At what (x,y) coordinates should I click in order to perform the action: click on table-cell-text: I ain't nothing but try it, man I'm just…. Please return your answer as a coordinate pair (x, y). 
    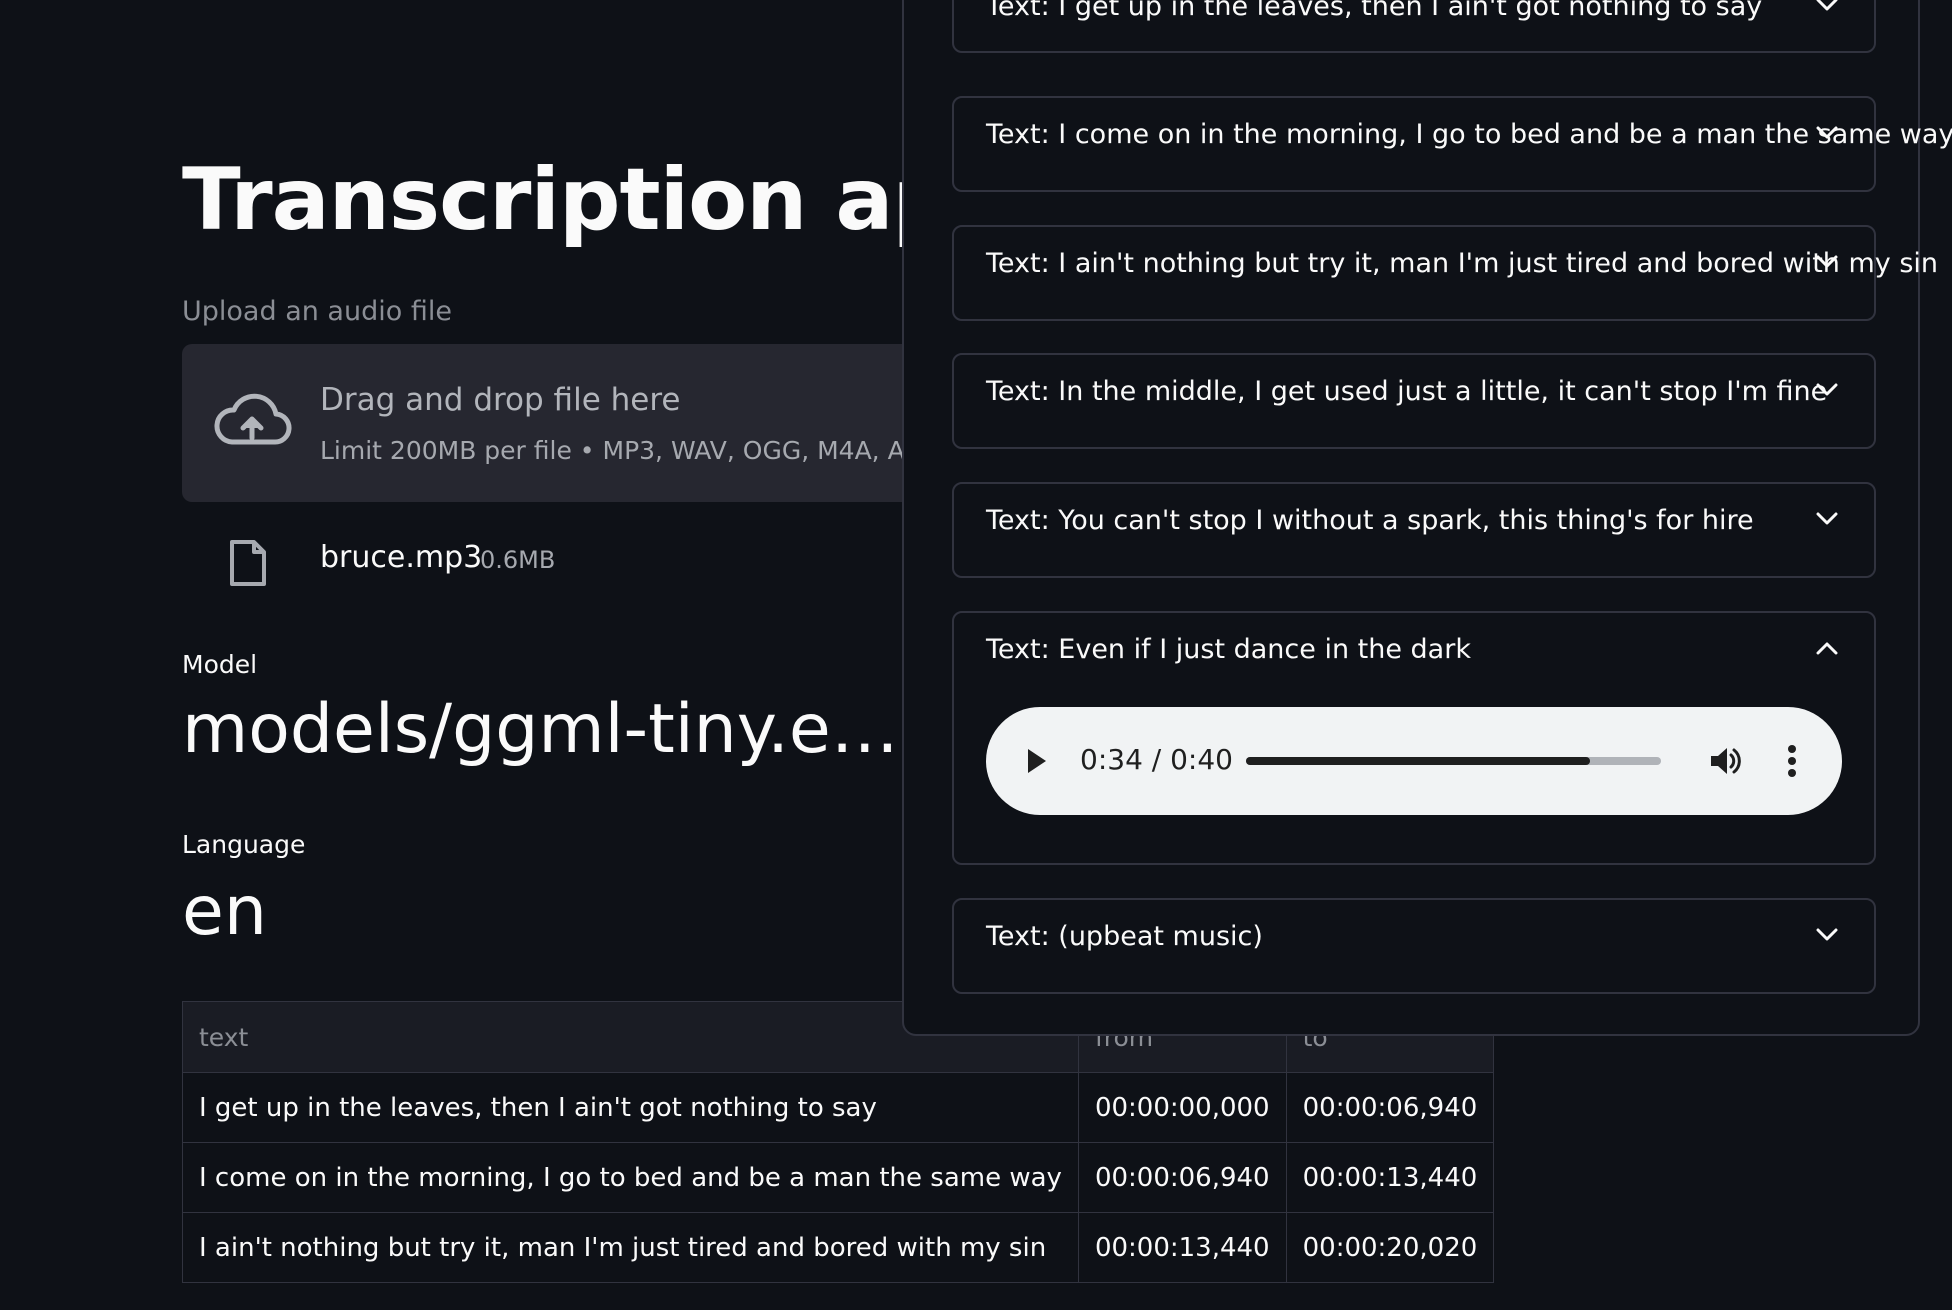
    Looking at the image, I should click on (630, 1247).